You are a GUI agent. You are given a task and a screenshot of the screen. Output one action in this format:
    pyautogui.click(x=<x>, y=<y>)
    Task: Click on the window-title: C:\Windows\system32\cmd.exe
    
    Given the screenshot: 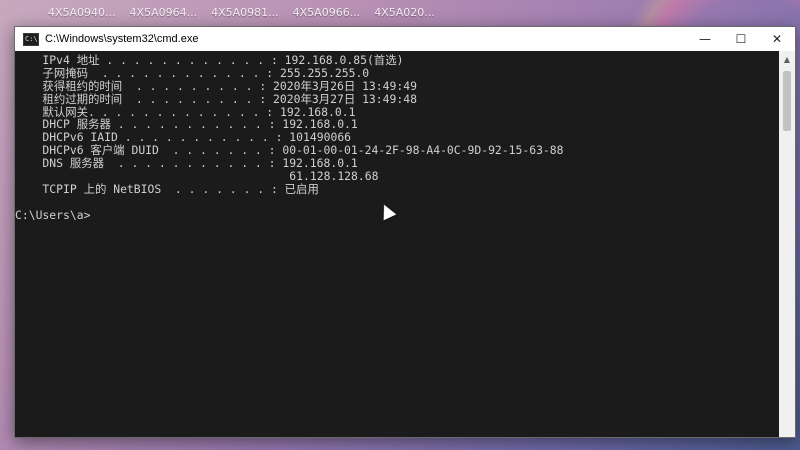 What is the action you would take?
    pyautogui.click(x=122, y=39)
    